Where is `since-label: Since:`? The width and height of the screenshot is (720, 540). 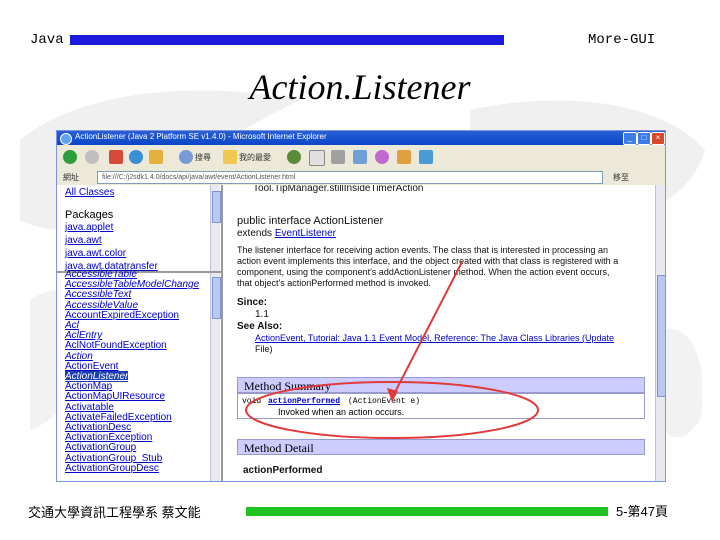
since-label: Since: is located at coordinates (252, 302).